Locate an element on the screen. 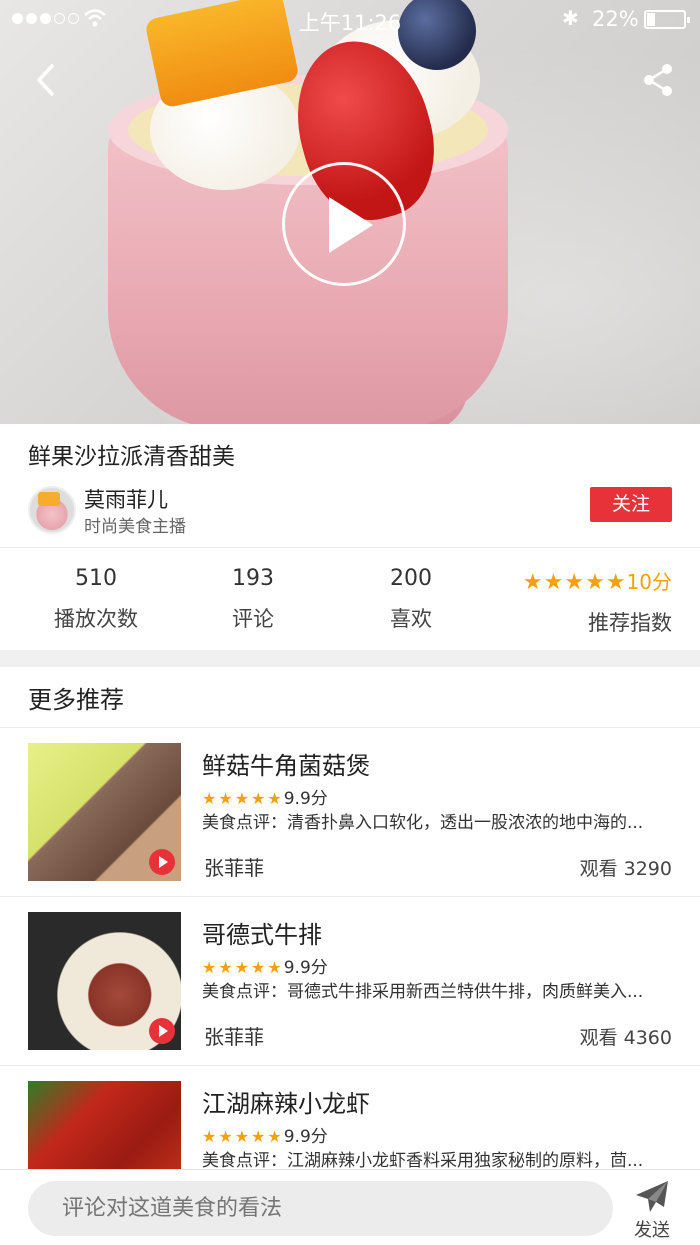 This screenshot has height=1245, width=700. stat-plays: 510 播放次数 is located at coordinates (96, 599).